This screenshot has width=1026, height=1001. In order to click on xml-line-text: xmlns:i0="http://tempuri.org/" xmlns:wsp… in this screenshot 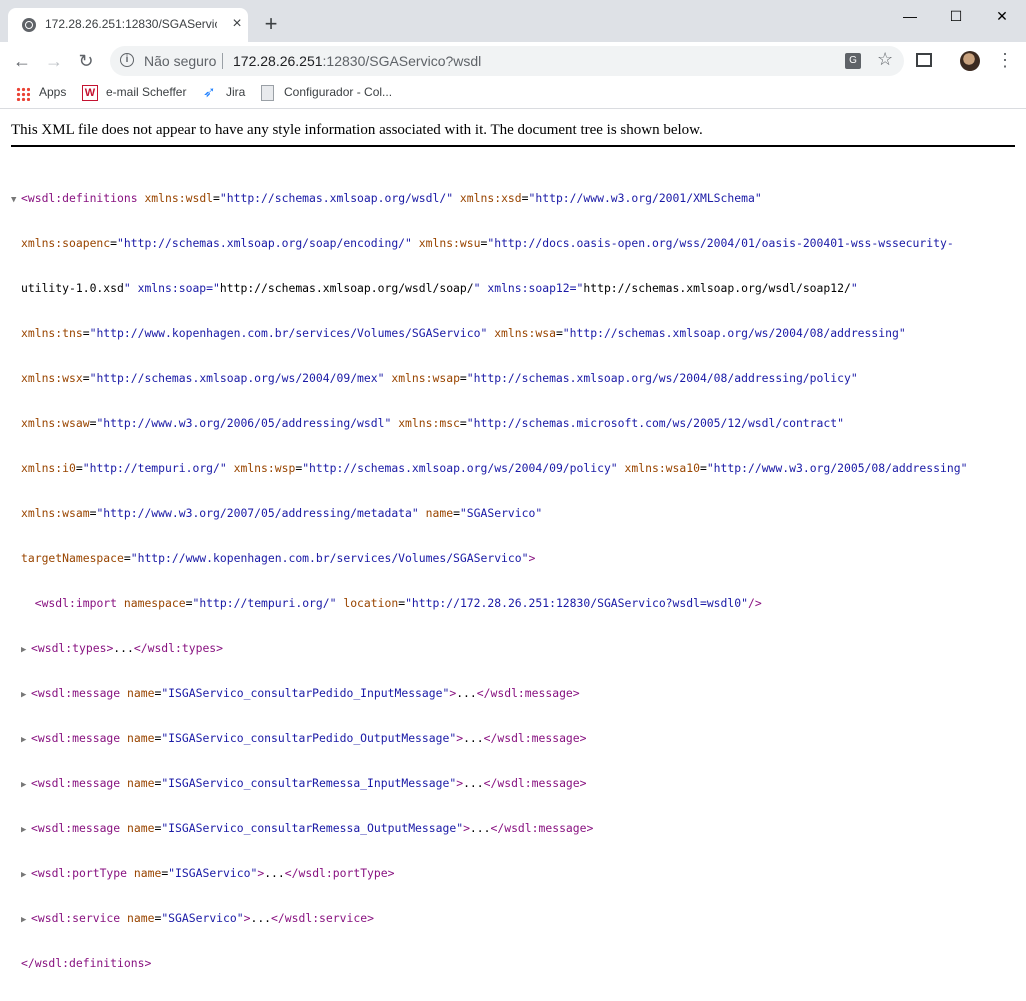, I will do `click(494, 468)`.